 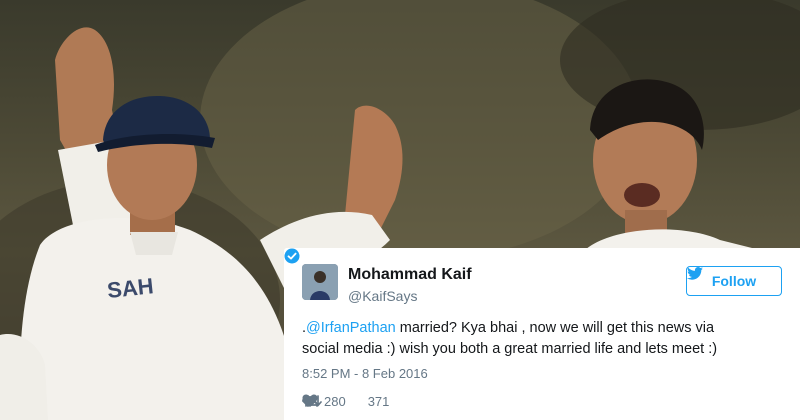 I want to click on user-handle: @KaifSays, so click(x=382, y=296).